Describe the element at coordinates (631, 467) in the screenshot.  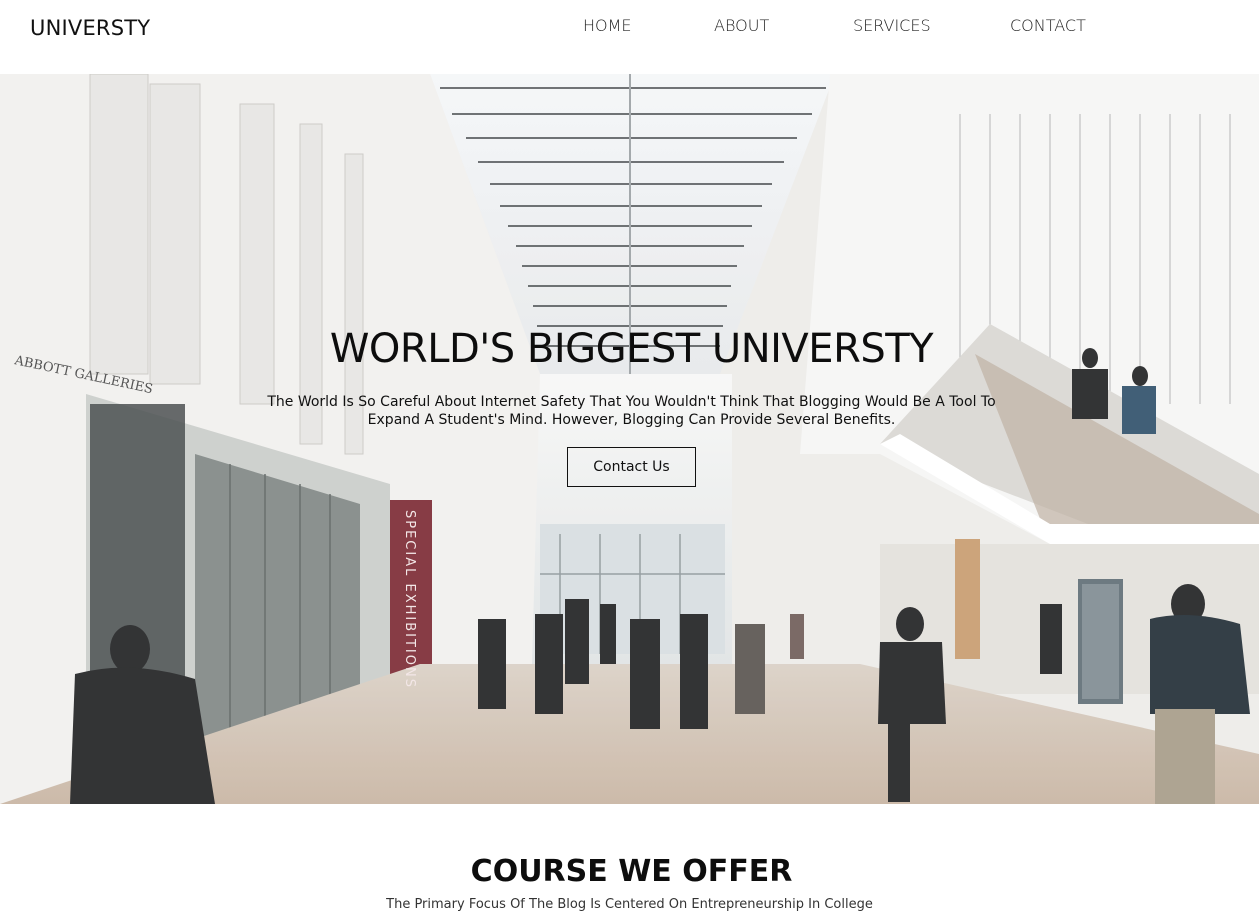
I see `contact-us-button: Contact Us` at that location.